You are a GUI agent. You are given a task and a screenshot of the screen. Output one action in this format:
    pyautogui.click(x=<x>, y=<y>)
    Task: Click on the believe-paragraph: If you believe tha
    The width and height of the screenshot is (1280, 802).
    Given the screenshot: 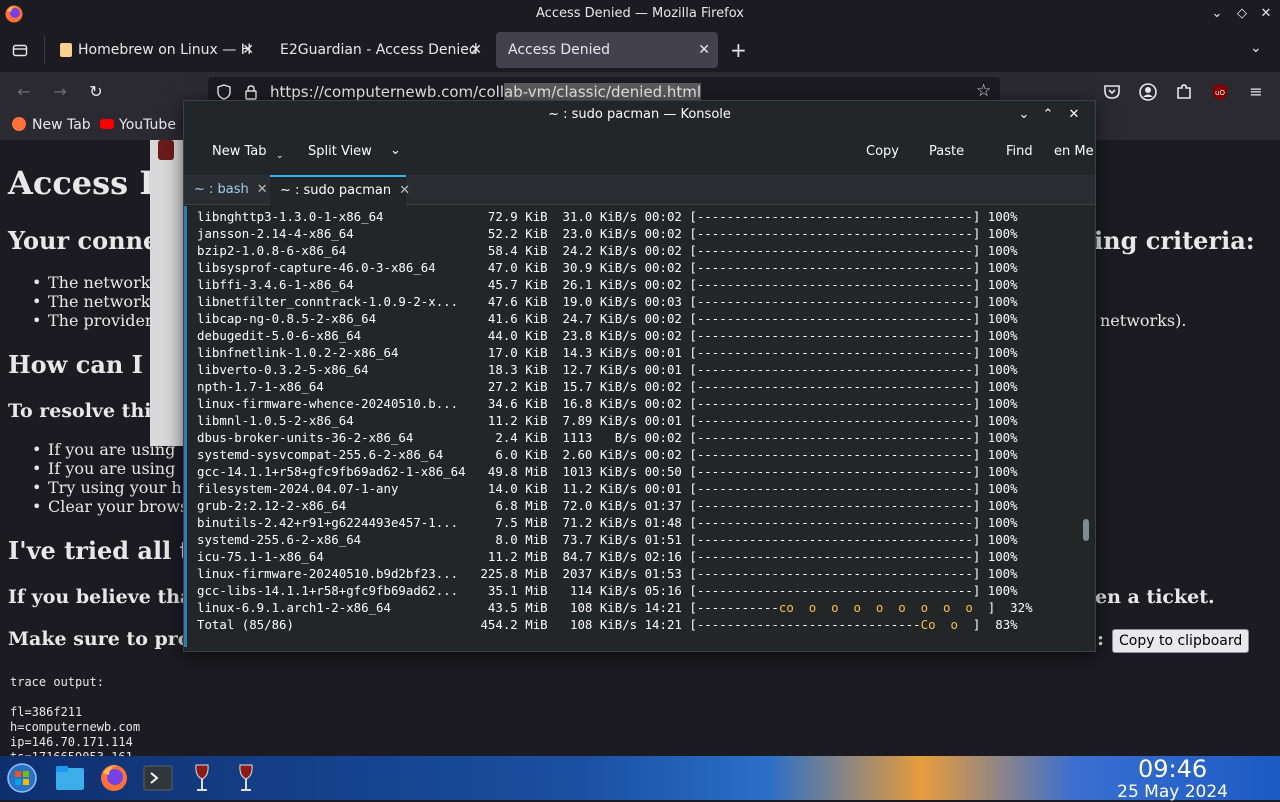 What is the action you would take?
    pyautogui.click(x=100, y=597)
    